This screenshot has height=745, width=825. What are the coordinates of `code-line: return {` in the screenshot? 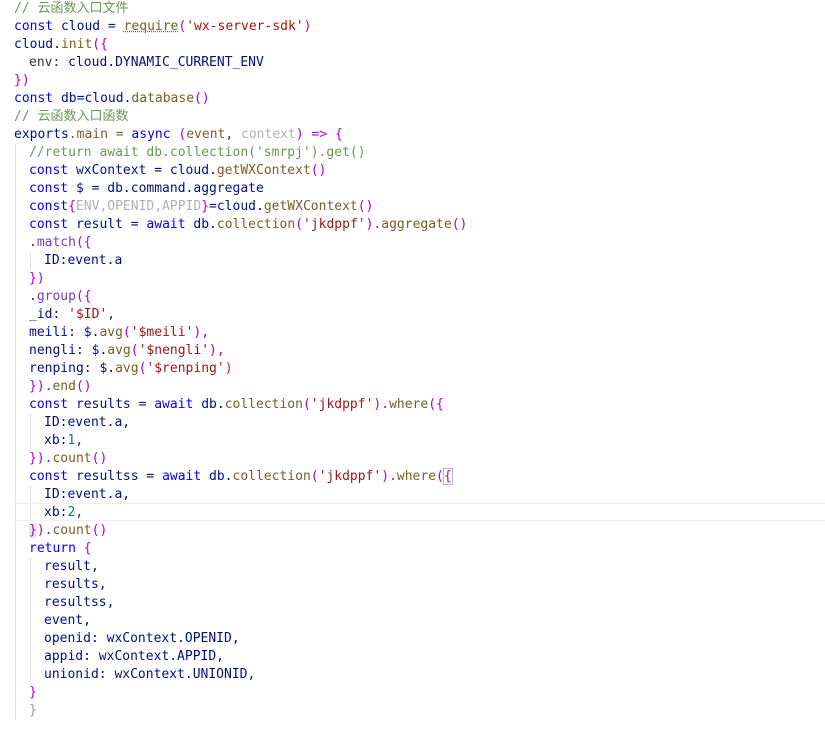 It's located at (60, 549).